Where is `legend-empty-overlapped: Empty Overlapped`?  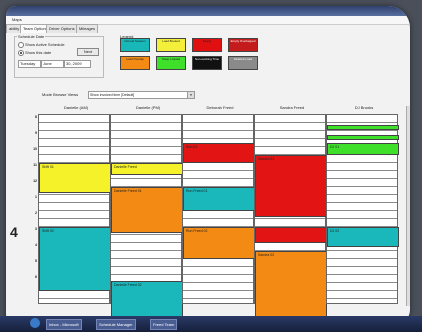
legend-empty-overlapped: Empty Overlapped is located at coordinates (243, 45).